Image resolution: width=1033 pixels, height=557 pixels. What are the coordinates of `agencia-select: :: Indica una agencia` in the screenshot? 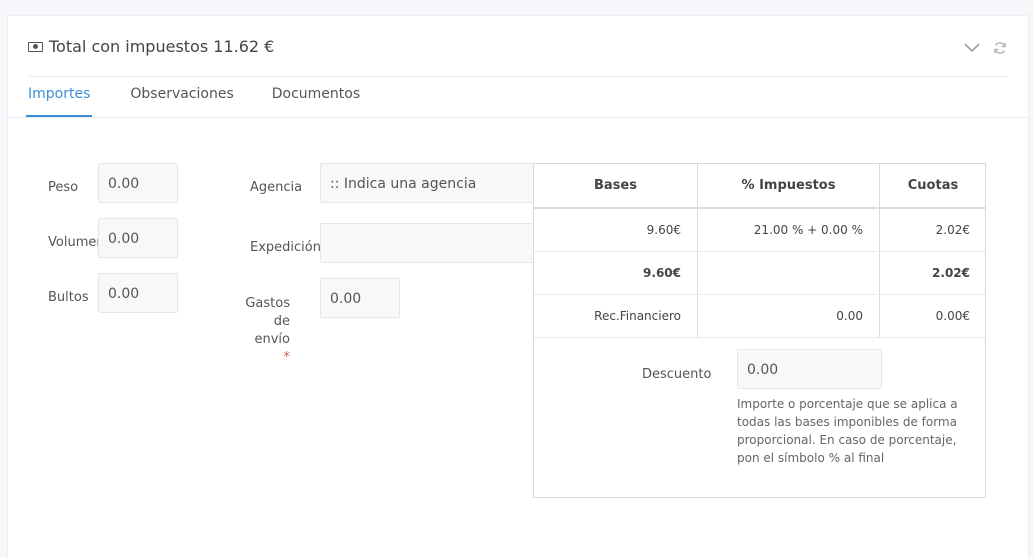 It's located at (440, 183).